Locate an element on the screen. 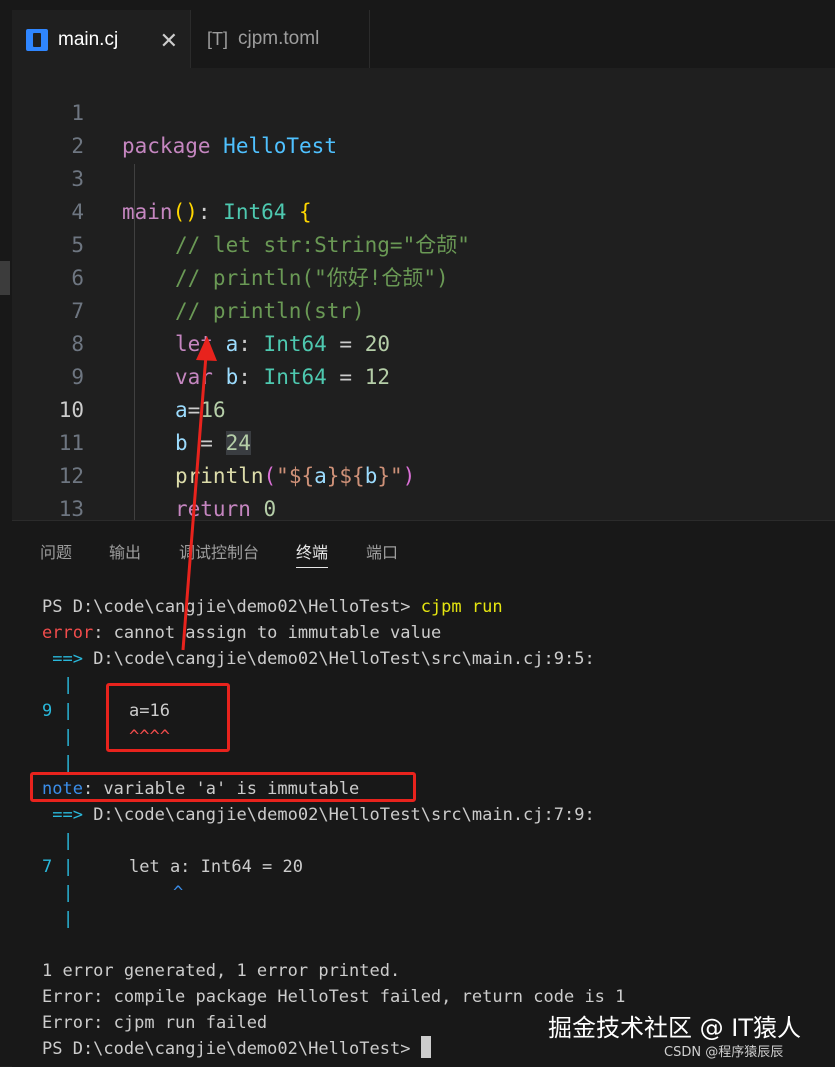 This screenshot has width=835, height=1067. watermark-text: 掘金技术社区 @ IT猿人 is located at coordinates (674, 1028).